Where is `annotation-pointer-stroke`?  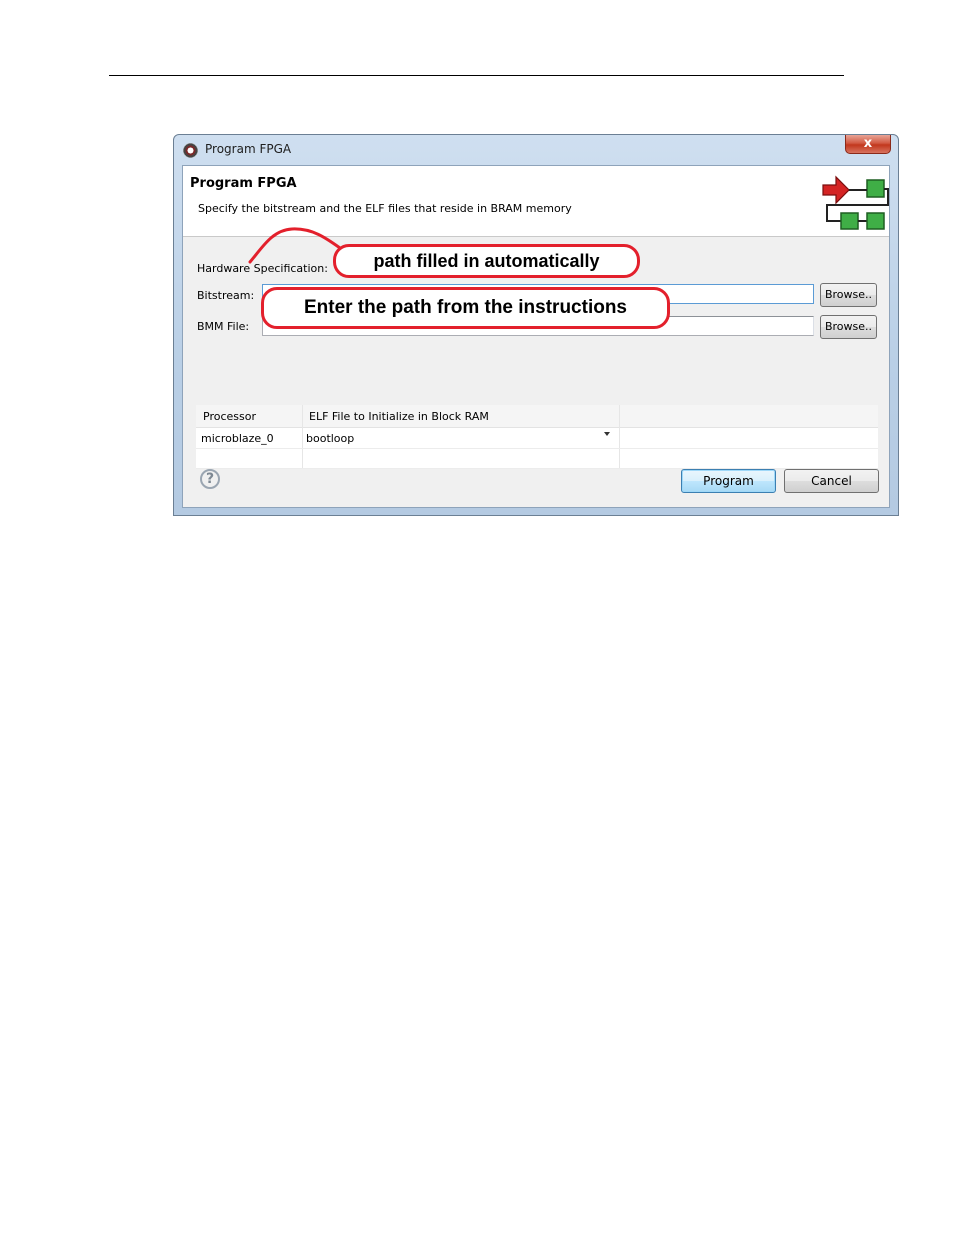
annotation-pointer-stroke is located at coordinates (295, 245).